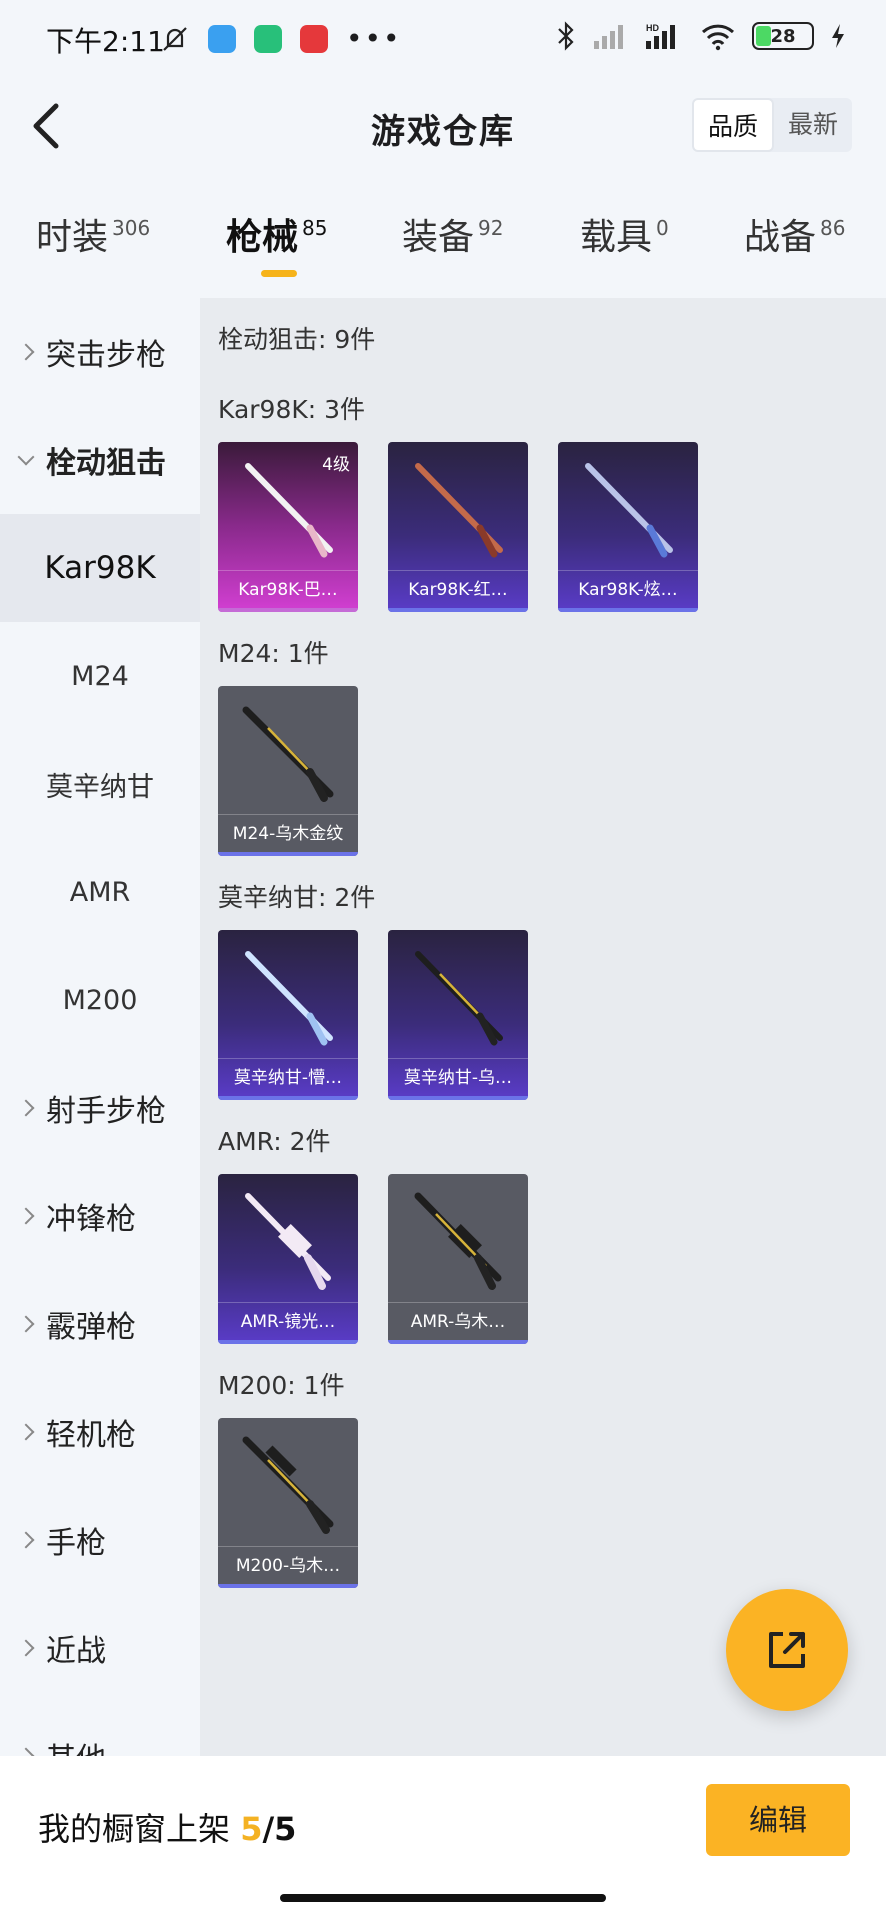 The height and width of the screenshot is (1920, 886). I want to click on sidebar-subitem-amr: AMR, so click(100, 892).